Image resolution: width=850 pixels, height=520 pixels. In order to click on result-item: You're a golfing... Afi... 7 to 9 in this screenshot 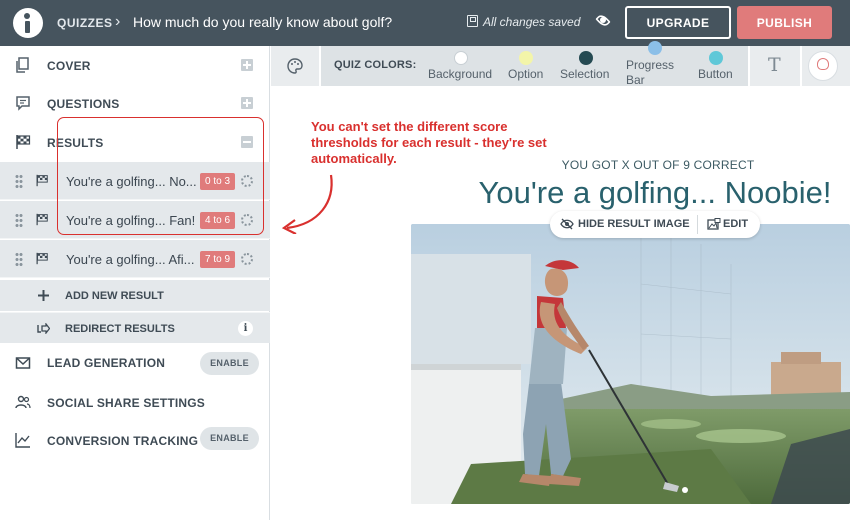, I will do `click(135, 259)`.